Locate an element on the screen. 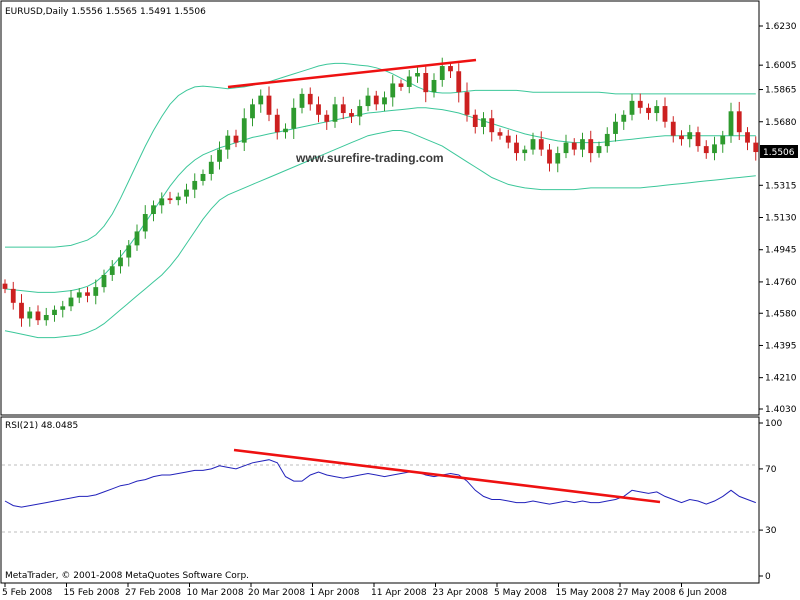 Image resolution: width=800 pixels, height=600 pixels. price-tick-label: 1.5680 is located at coordinates (781, 123).